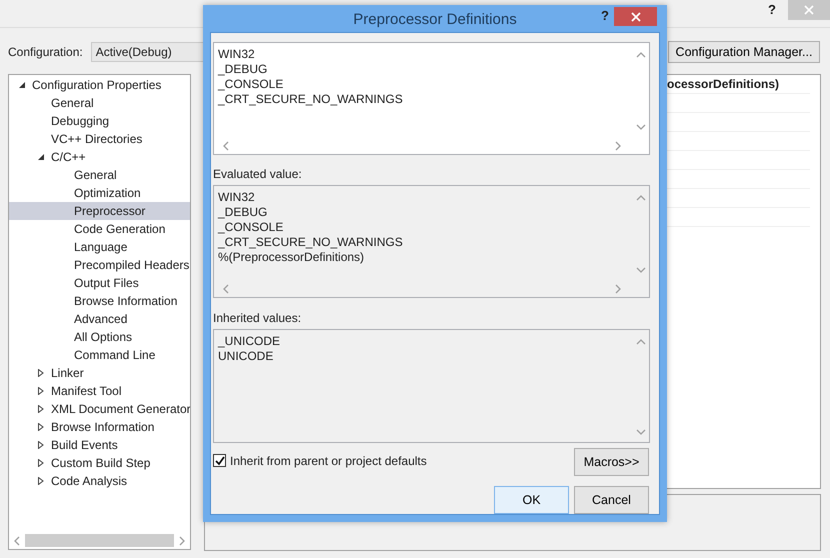 This screenshot has width=830, height=558. I want to click on inherit-label: Inherit from parent or project defaults, so click(328, 461).